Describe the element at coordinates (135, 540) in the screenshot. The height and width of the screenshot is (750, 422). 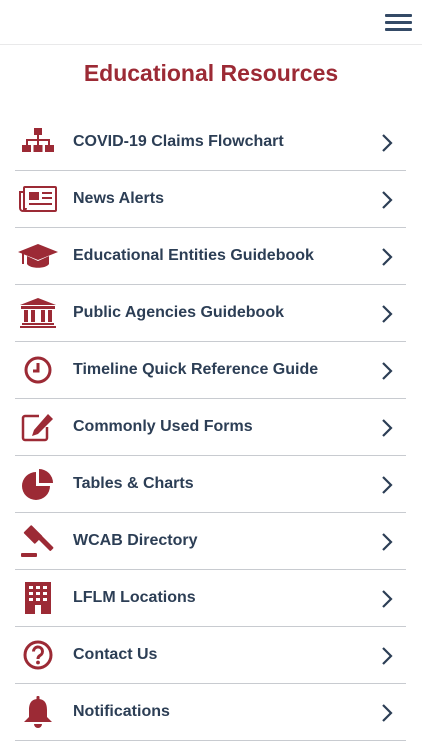
I see `list-item-label: WCAB Directory` at that location.